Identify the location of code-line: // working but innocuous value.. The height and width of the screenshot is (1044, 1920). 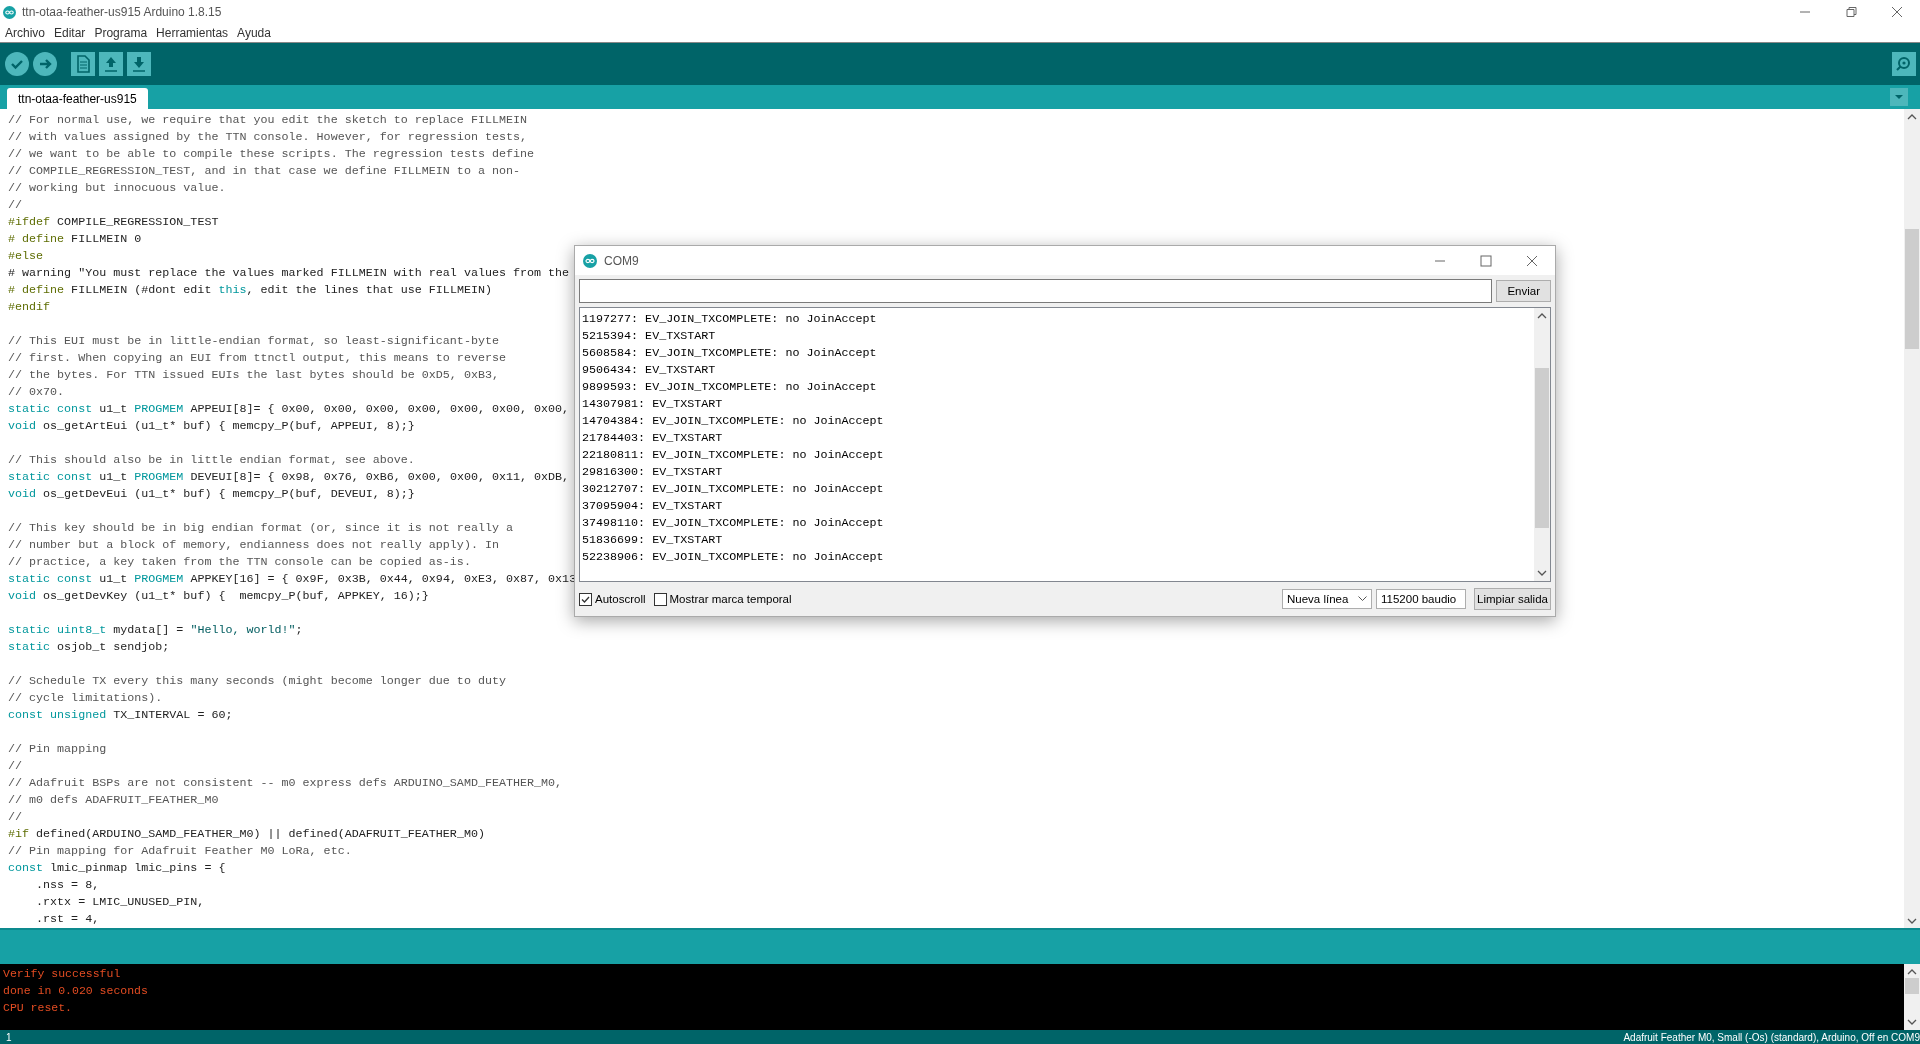
(117, 188).